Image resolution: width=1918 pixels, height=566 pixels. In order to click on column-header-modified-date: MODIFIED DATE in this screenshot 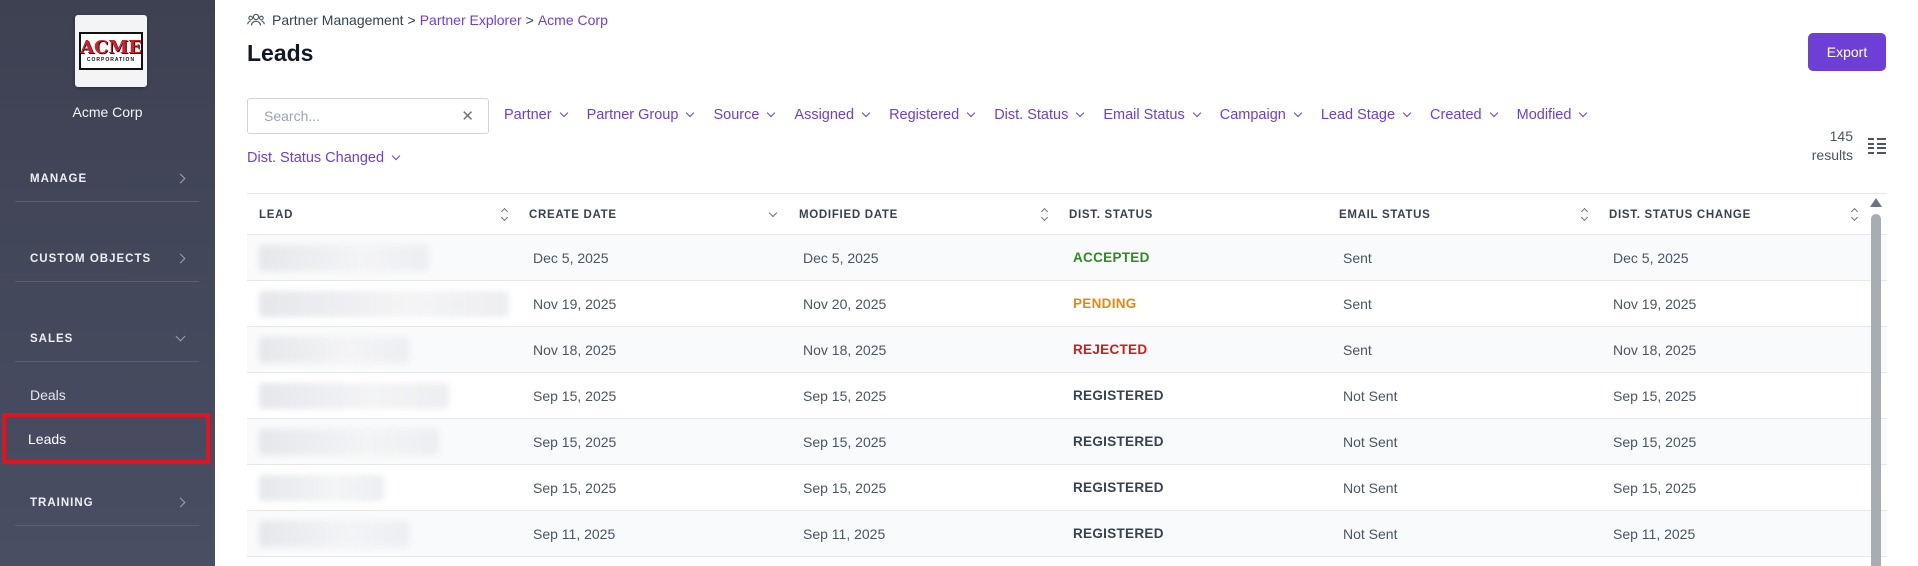, I will do `click(922, 214)`.